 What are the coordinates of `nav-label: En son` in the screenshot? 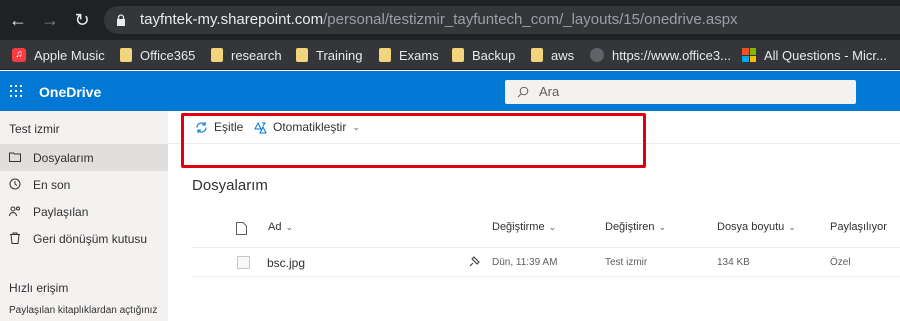 It's located at (52, 185).